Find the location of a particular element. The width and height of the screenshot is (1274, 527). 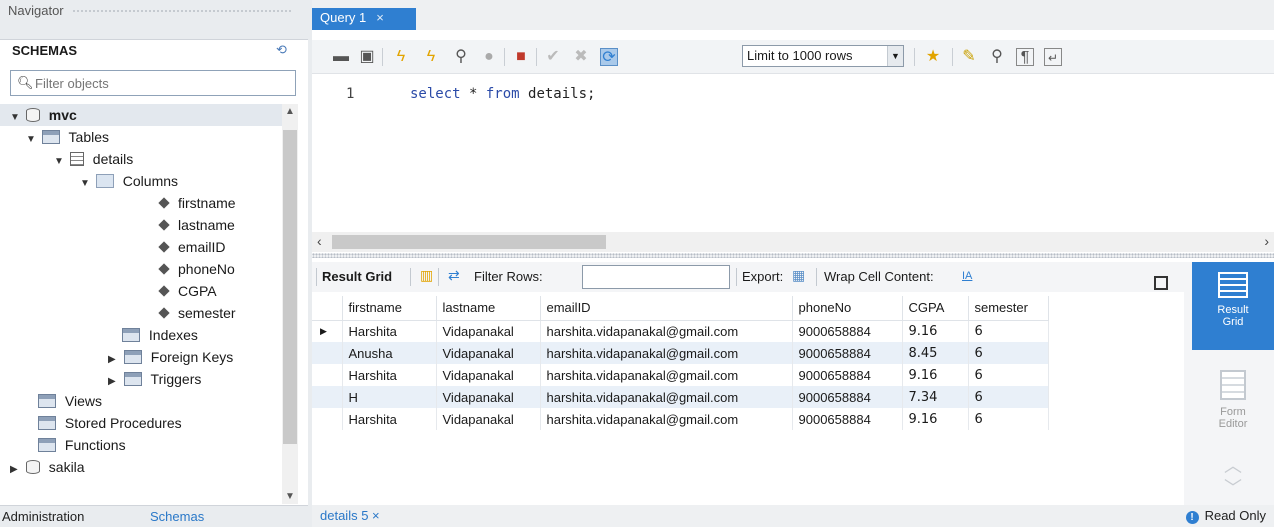

filter-objects-input is located at coordinates (163, 83).